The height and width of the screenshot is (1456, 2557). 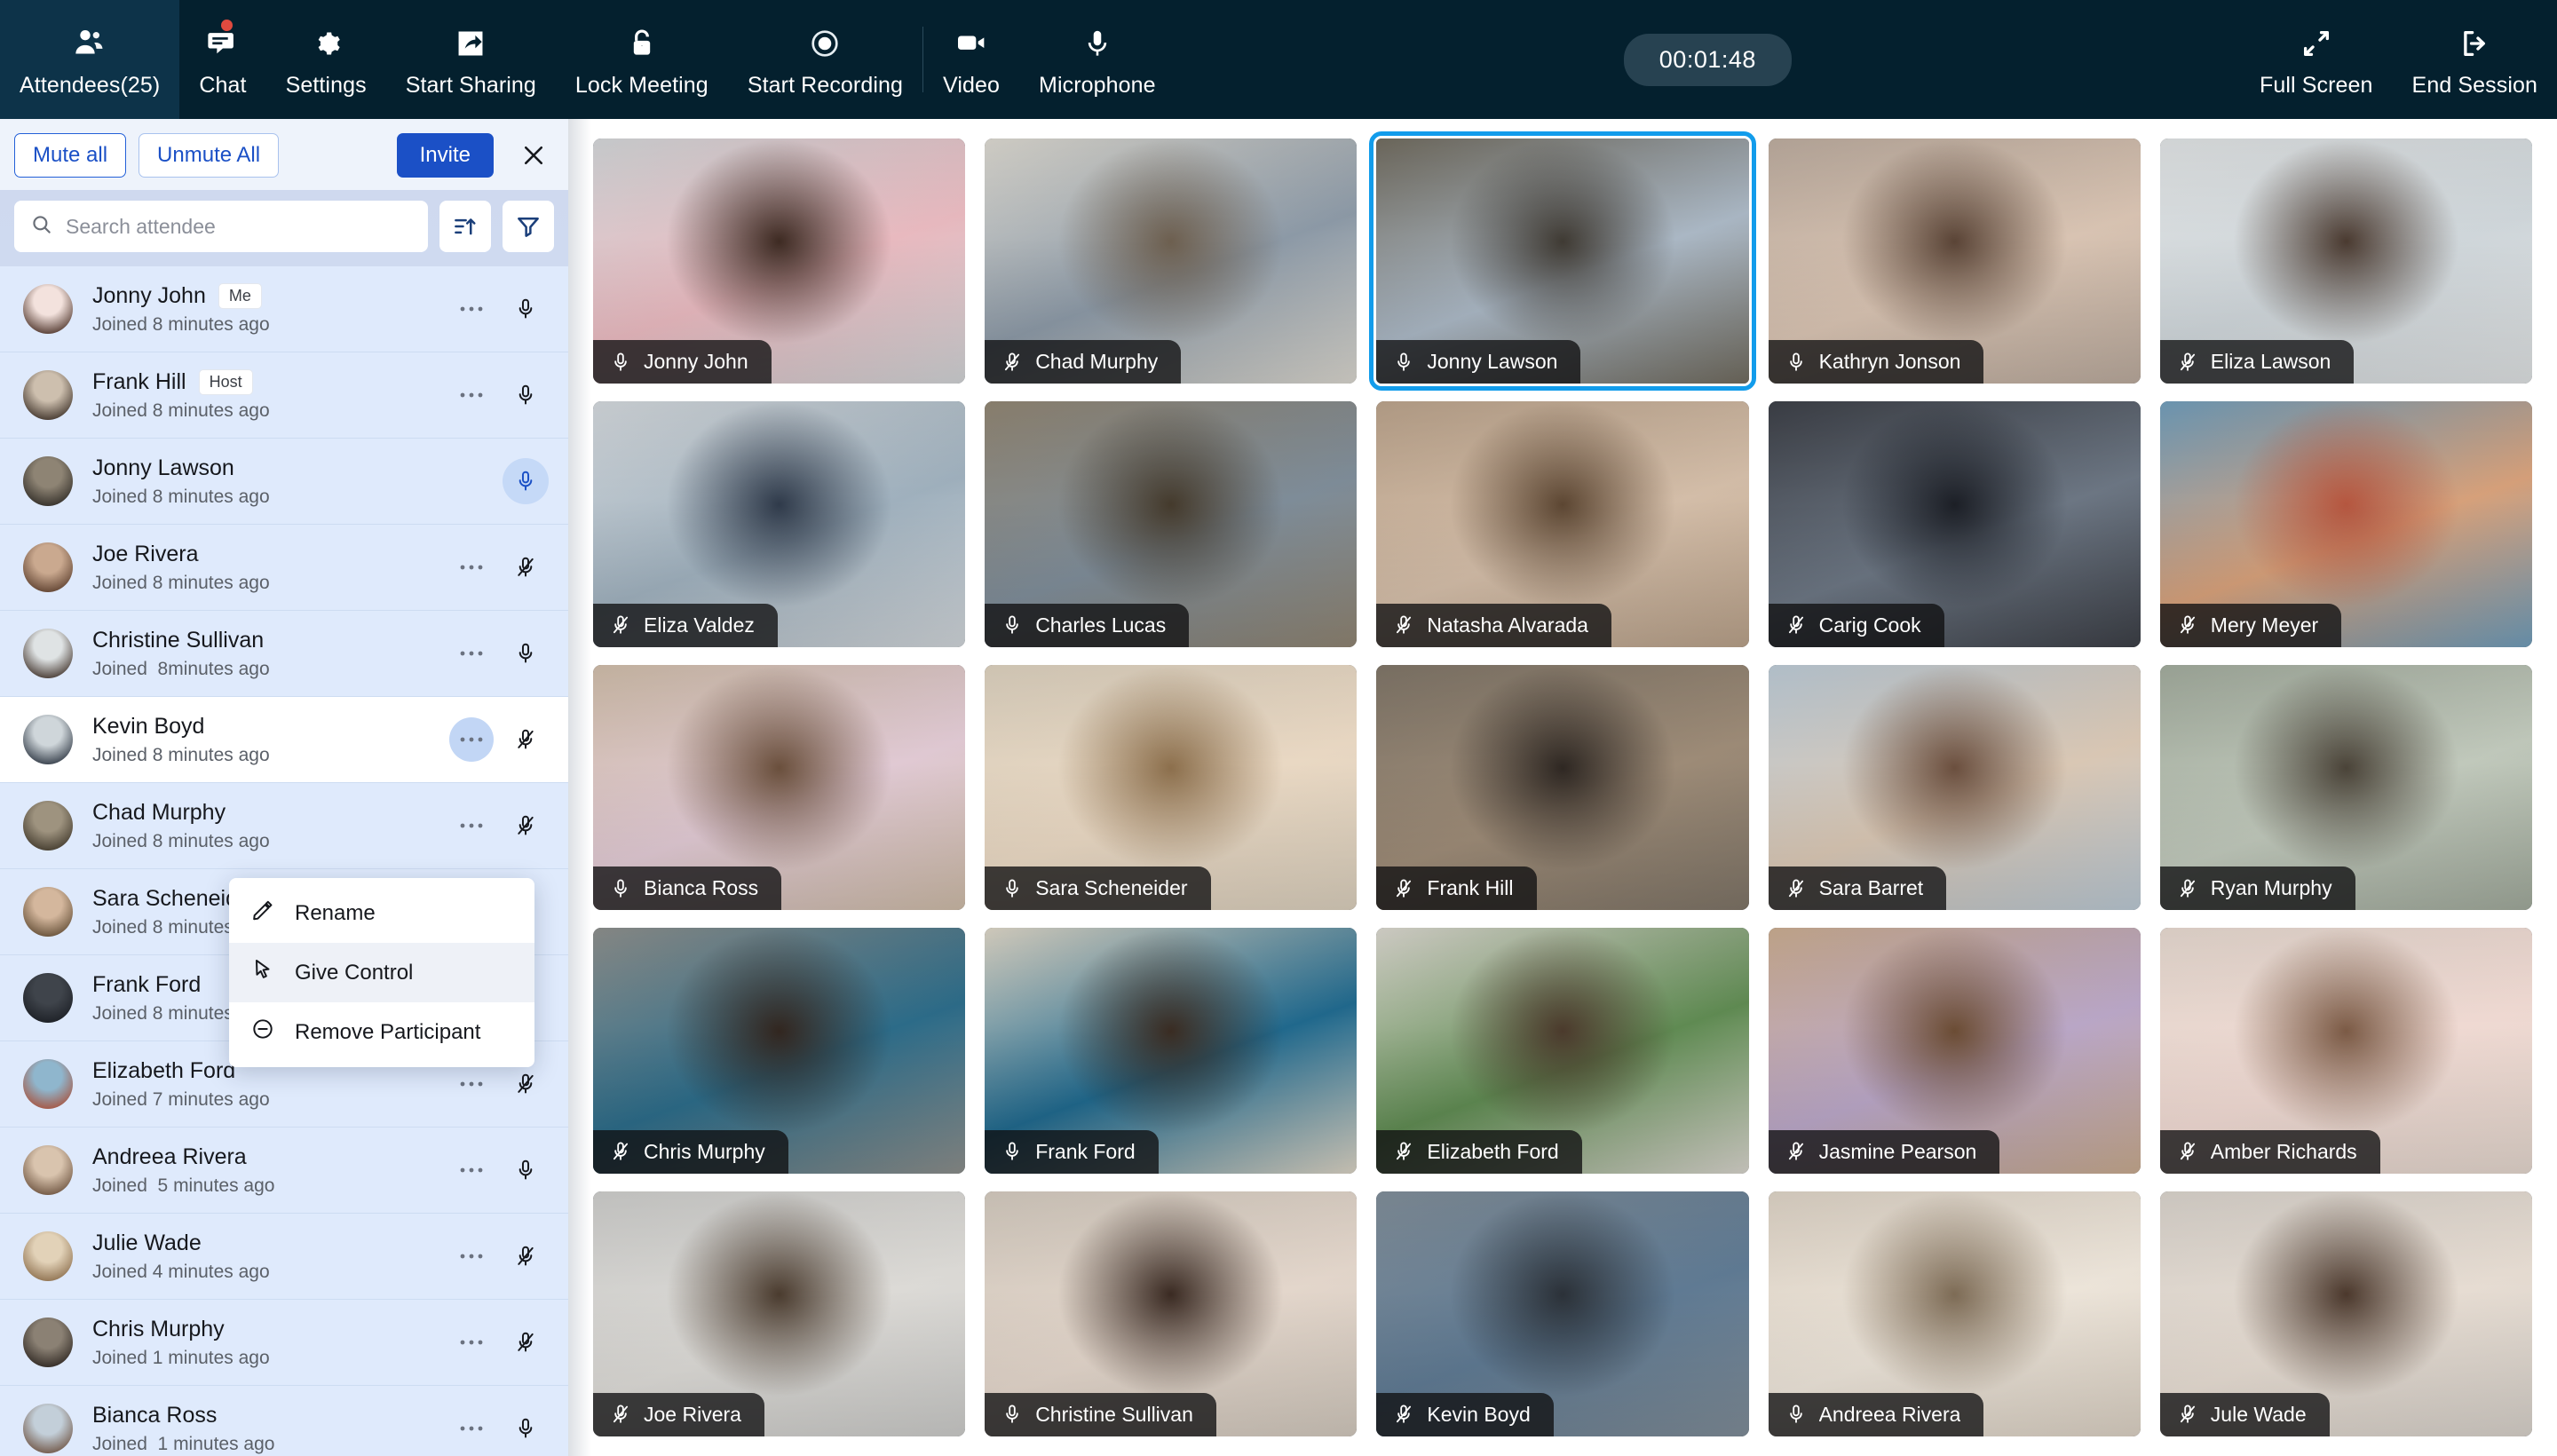 What do you see at coordinates (1707, 60) in the screenshot?
I see `session-timer: 00:01:48` at bounding box center [1707, 60].